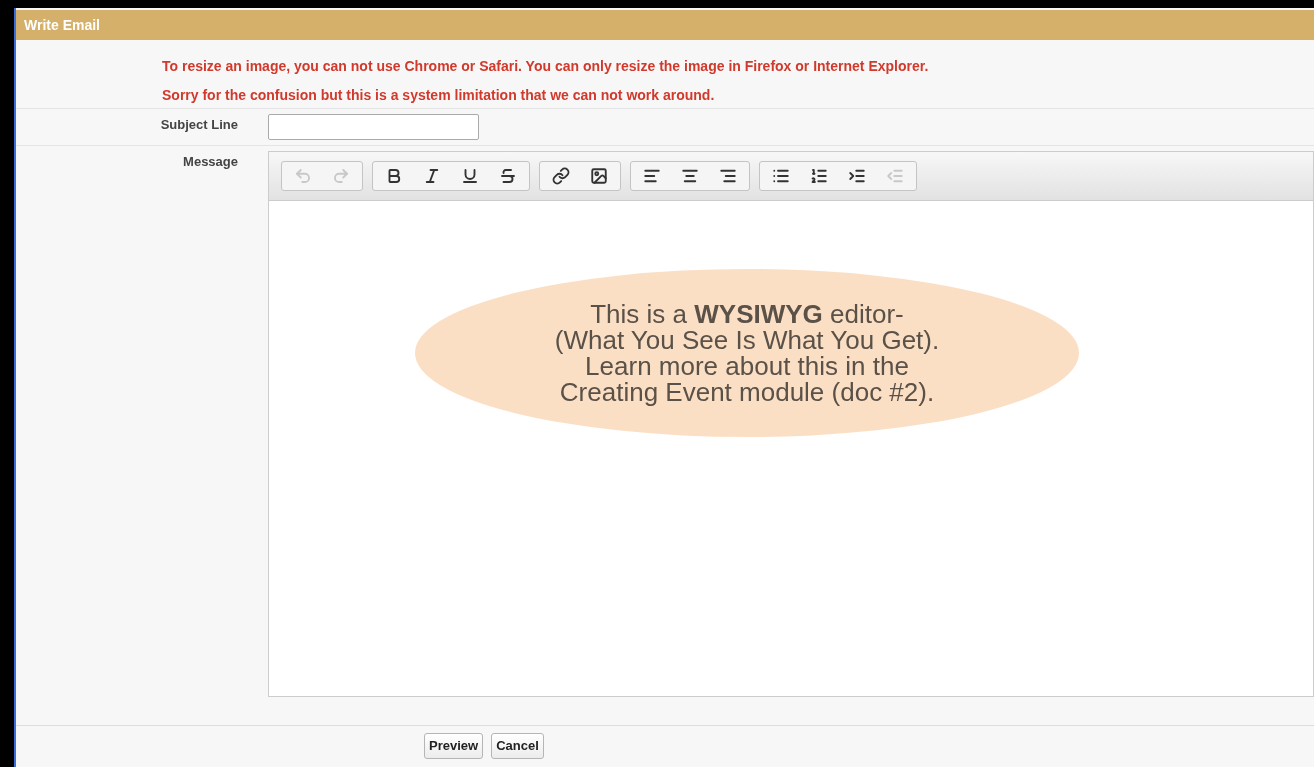  I want to click on align-left-icon, so click(652, 176).